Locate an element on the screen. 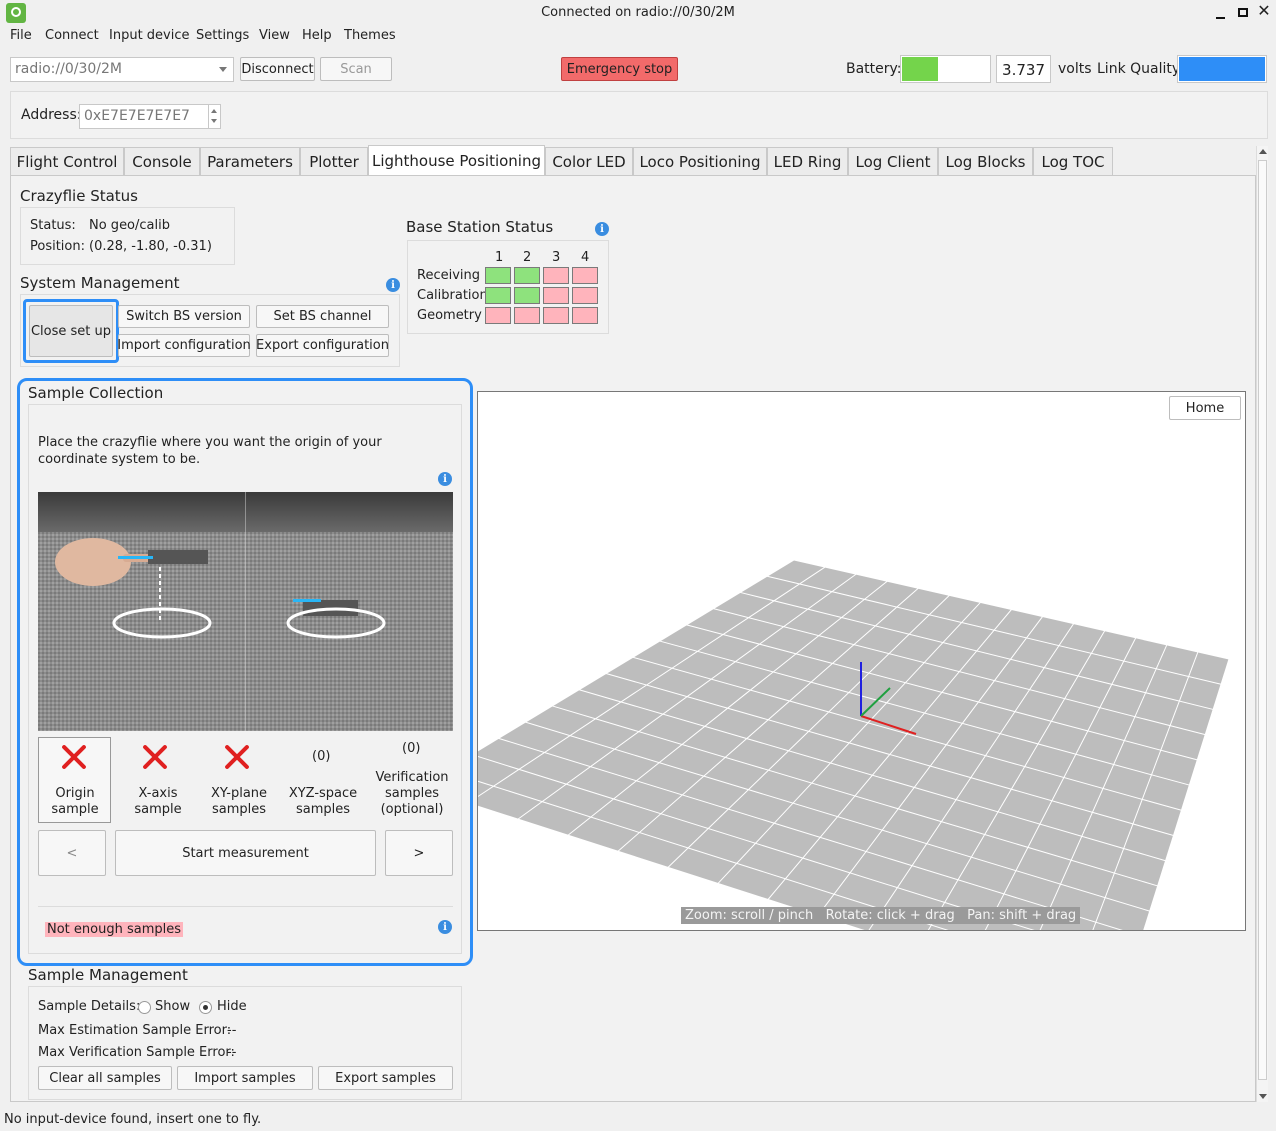 Image resolution: width=1276 pixels, height=1131 pixels. origin-missing-icon is located at coordinates (74, 757).